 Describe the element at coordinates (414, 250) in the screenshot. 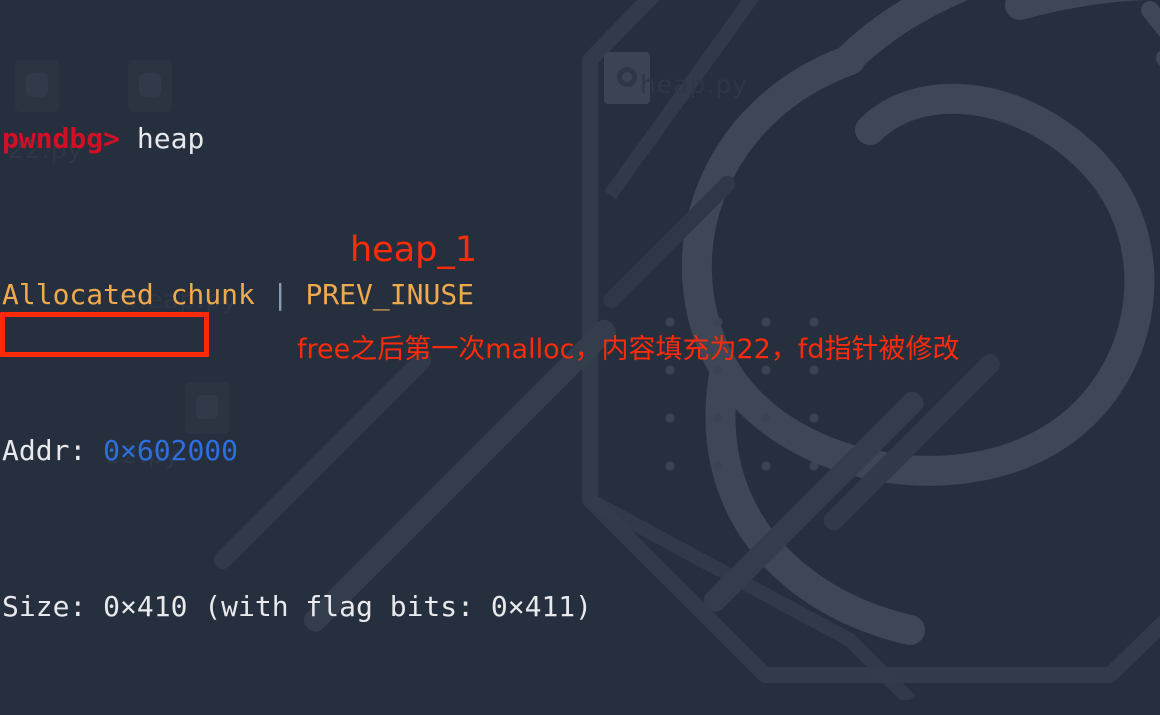

I see `annotation-heap-label: heap_1` at that location.